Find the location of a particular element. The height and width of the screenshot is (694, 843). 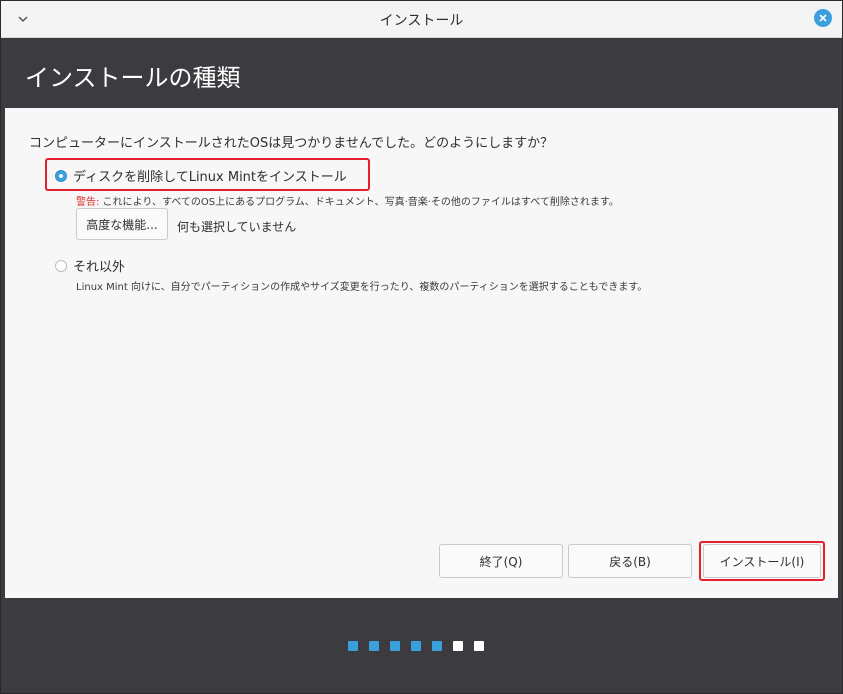

warning-label: 警告: is located at coordinates (88, 202).